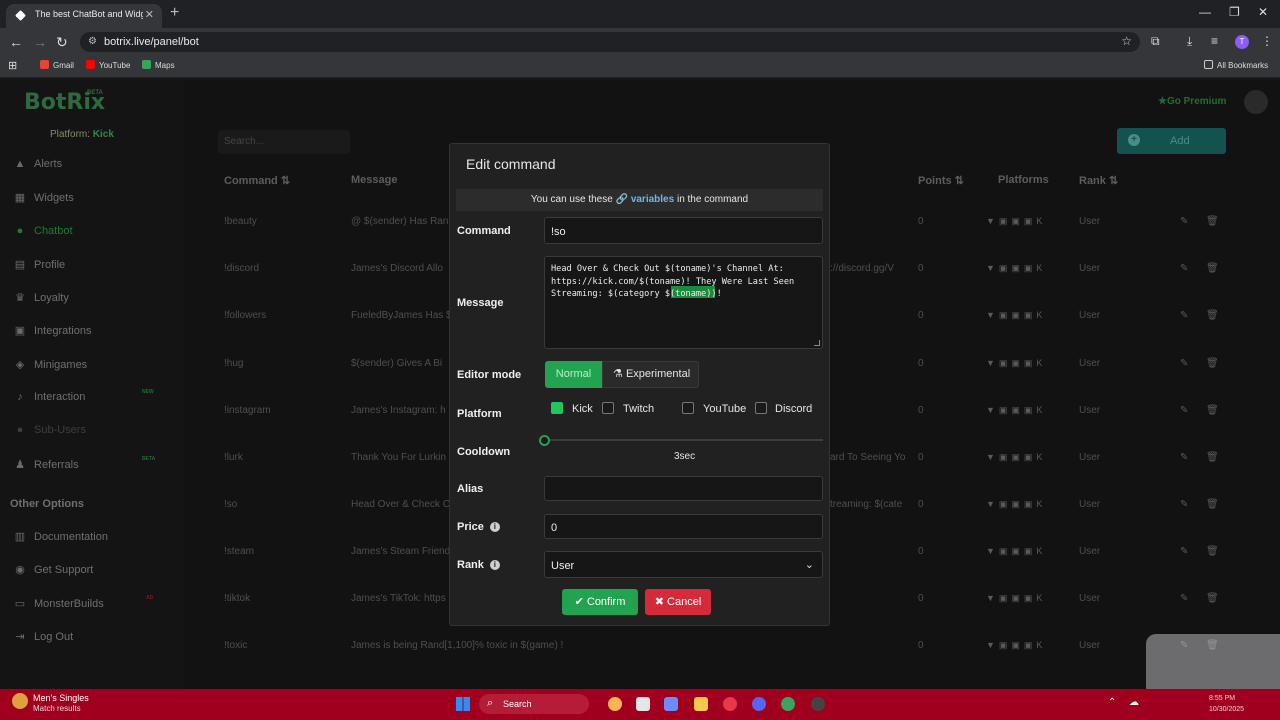 The width and height of the screenshot is (1280, 720). Describe the element at coordinates (1016, 410) in the screenshot. I see `platform-icons: ▼▣▣▣K` at that location.